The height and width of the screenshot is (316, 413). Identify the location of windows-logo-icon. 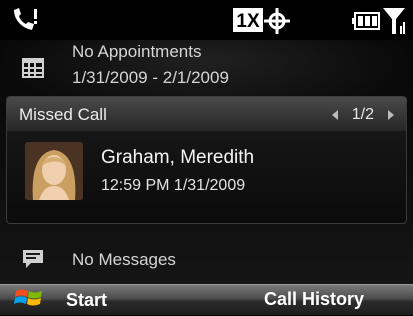
(29, 300).